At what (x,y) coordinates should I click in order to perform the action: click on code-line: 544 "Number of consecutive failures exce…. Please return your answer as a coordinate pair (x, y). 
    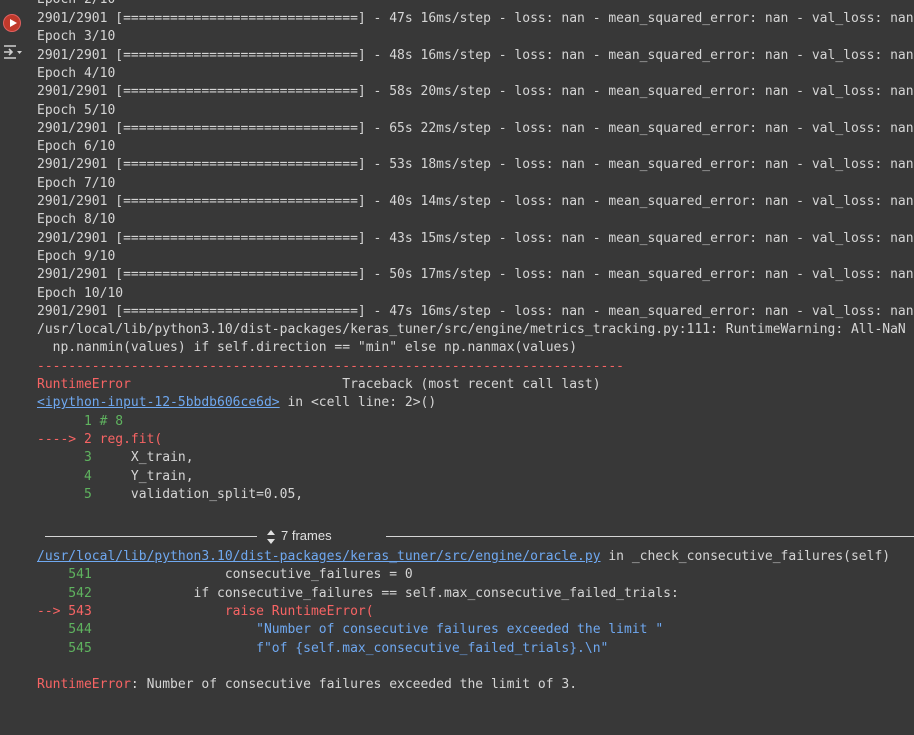
    Looking at the image, I should click on (350, 630).